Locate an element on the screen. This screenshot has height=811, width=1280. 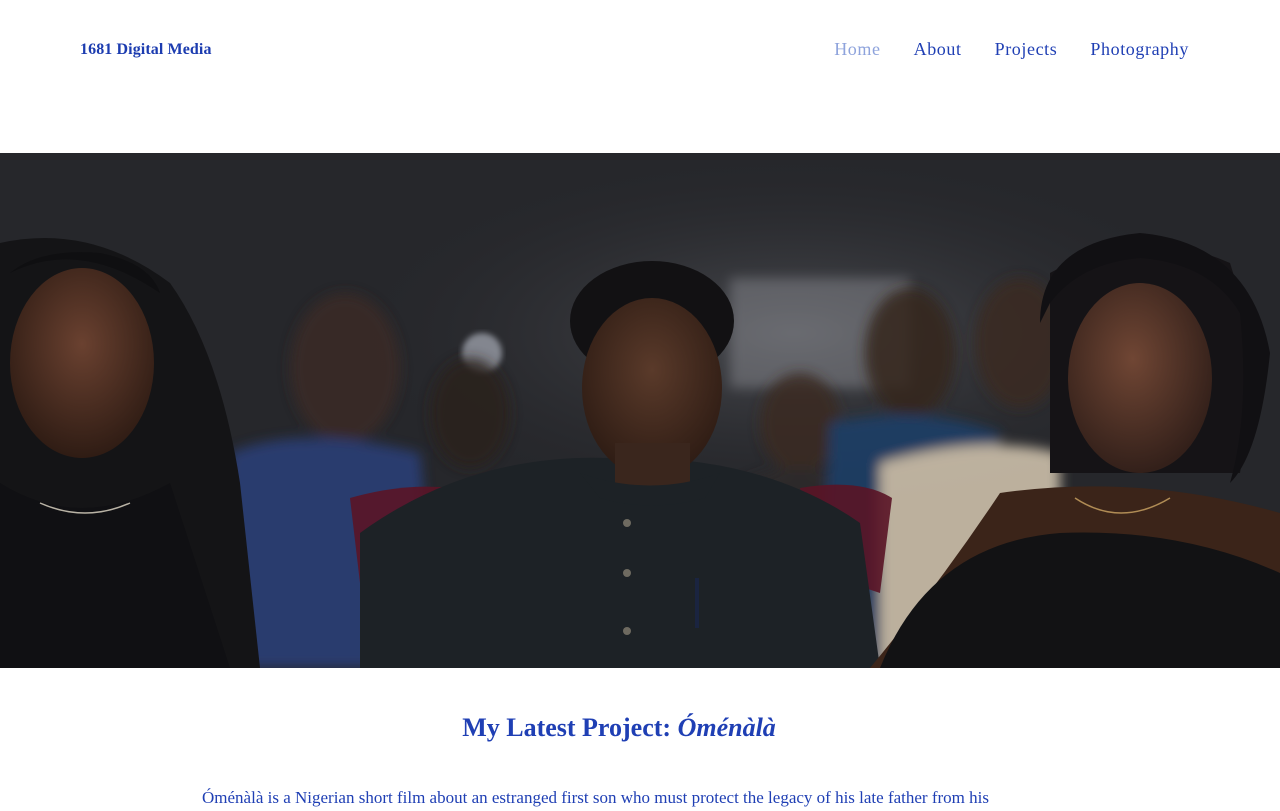
nav-projects-link: Projects is located at coordinates (1026, 49).